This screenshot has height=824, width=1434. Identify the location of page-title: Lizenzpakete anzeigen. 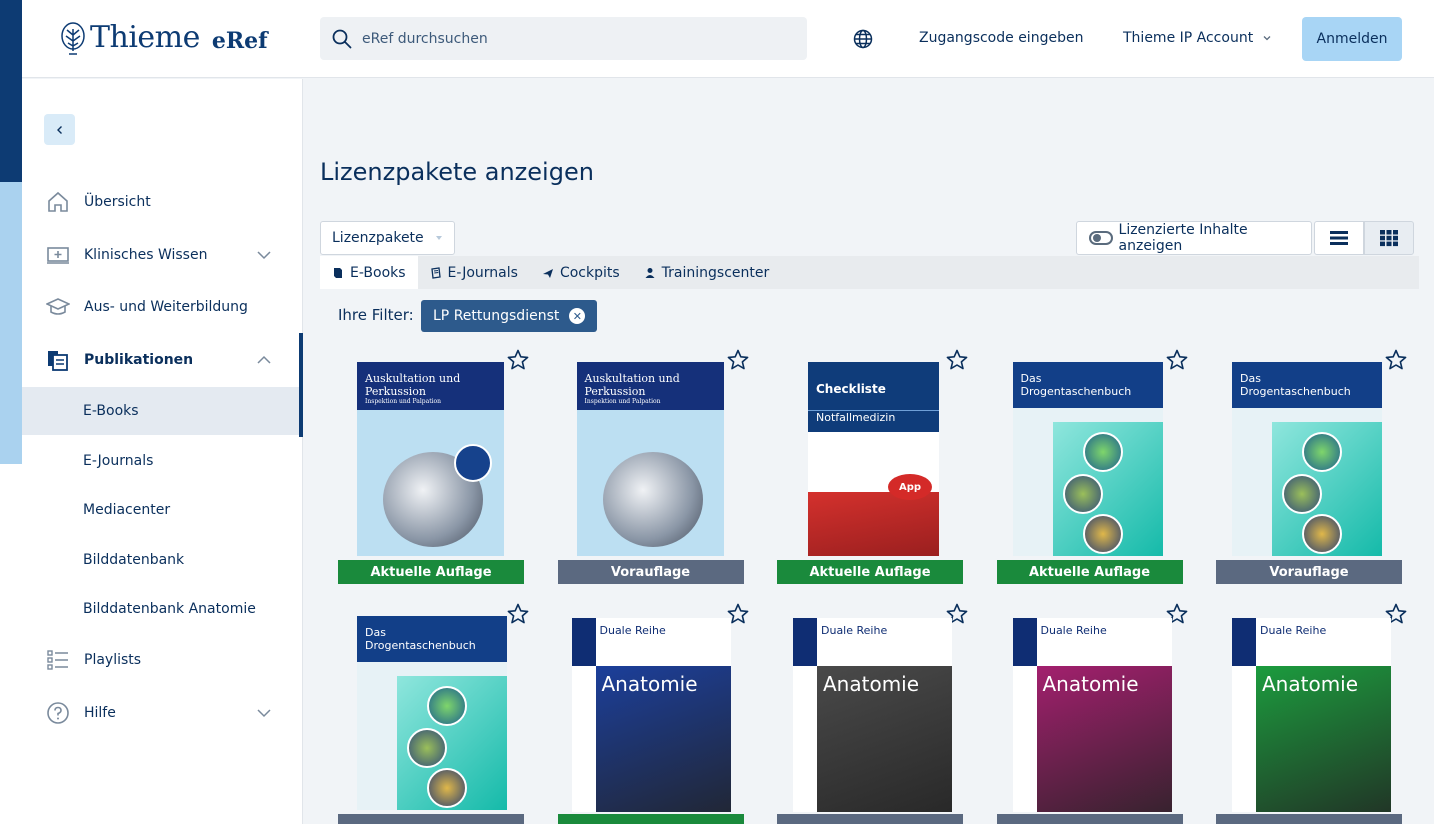
(457, 172).